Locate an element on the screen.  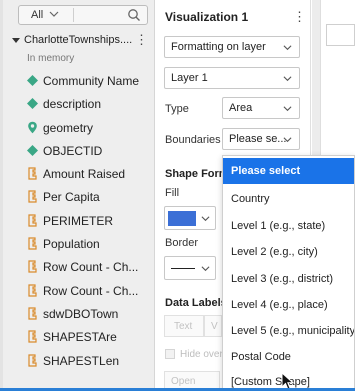
boundary-option: Level 1 (e.g., state) is located at coordinates (288, 226).